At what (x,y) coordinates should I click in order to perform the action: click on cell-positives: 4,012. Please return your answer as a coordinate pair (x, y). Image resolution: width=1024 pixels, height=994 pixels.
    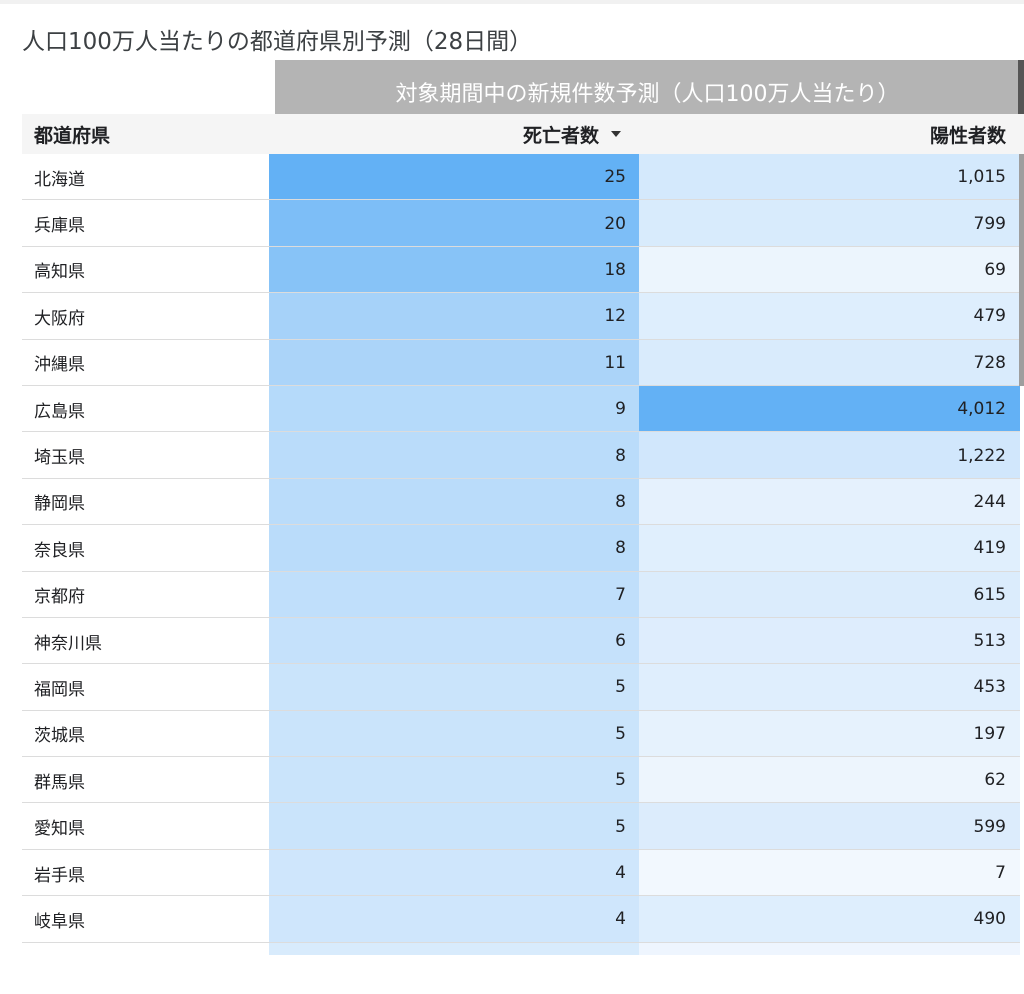
    Looking at the image, I should click on (829, 409).